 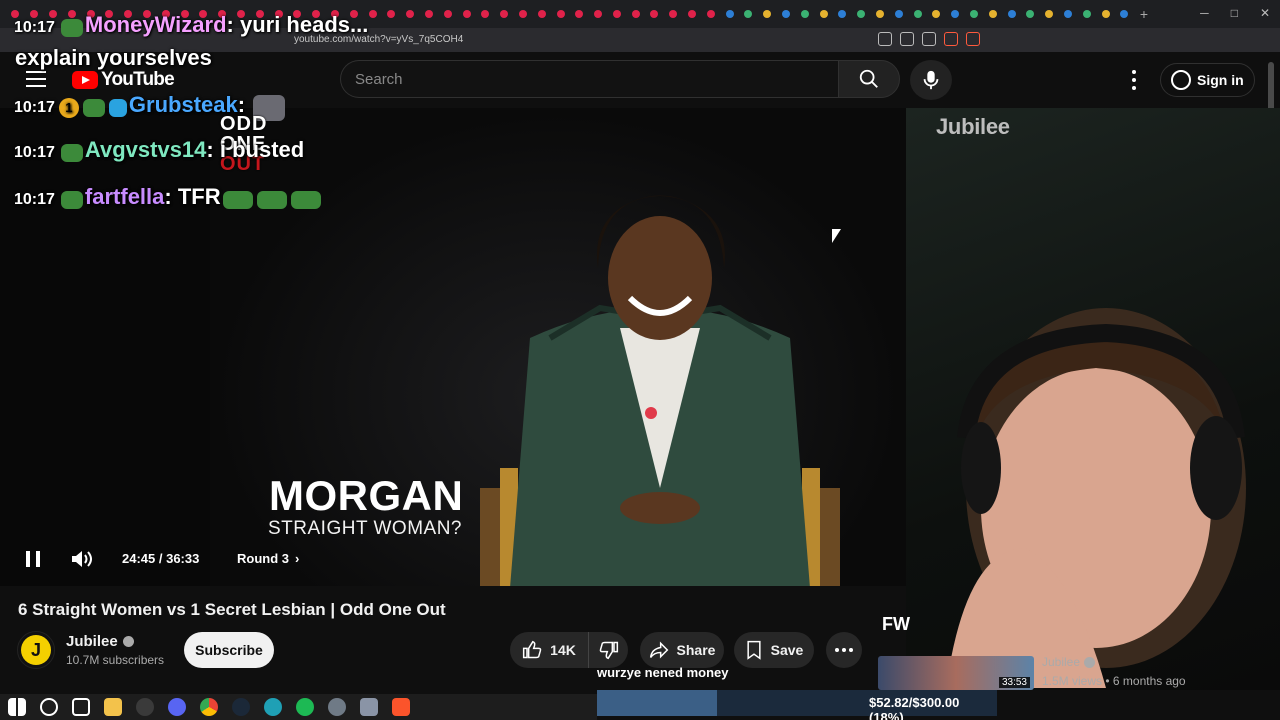 What do you see at coordinates (177, 707) in the screenshot?
I see `discord-icon` at bounding box center [177, 707].